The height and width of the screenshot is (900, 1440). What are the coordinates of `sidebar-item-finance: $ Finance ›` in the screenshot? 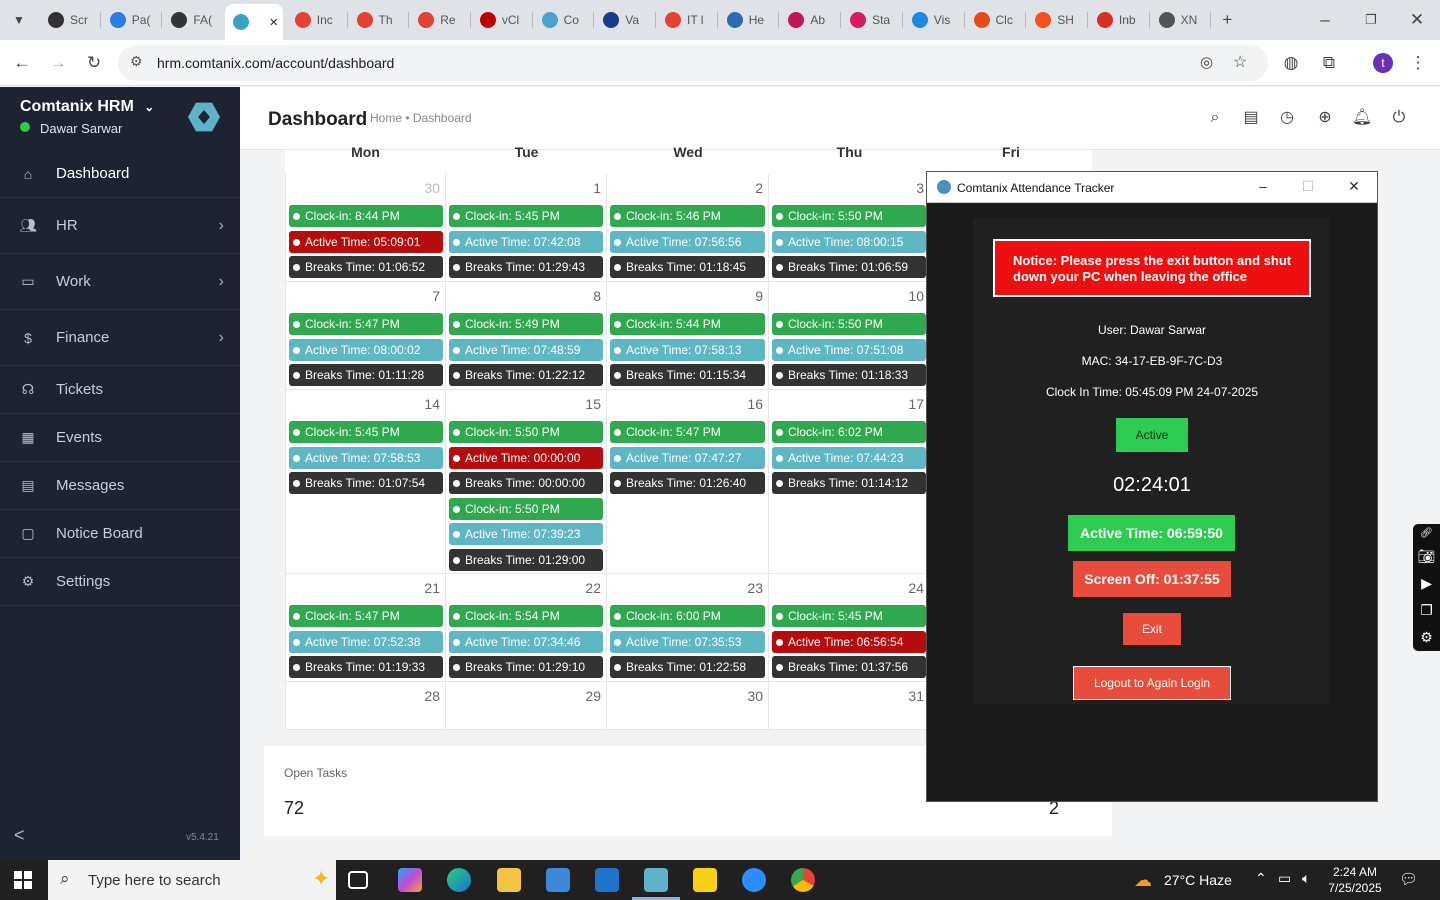 It's located at (120, 338).